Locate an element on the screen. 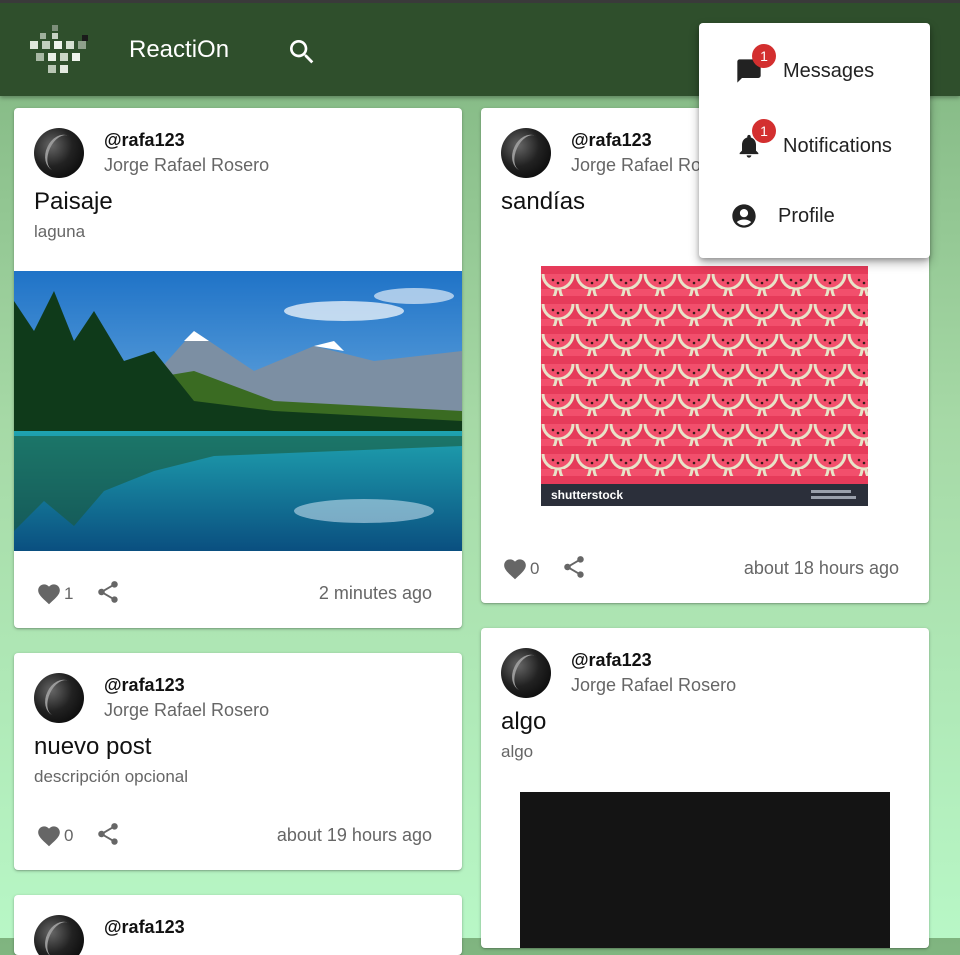 The image size is (960, 955). menu-label-notifications: Notifications is located at coordinates (837, 146).